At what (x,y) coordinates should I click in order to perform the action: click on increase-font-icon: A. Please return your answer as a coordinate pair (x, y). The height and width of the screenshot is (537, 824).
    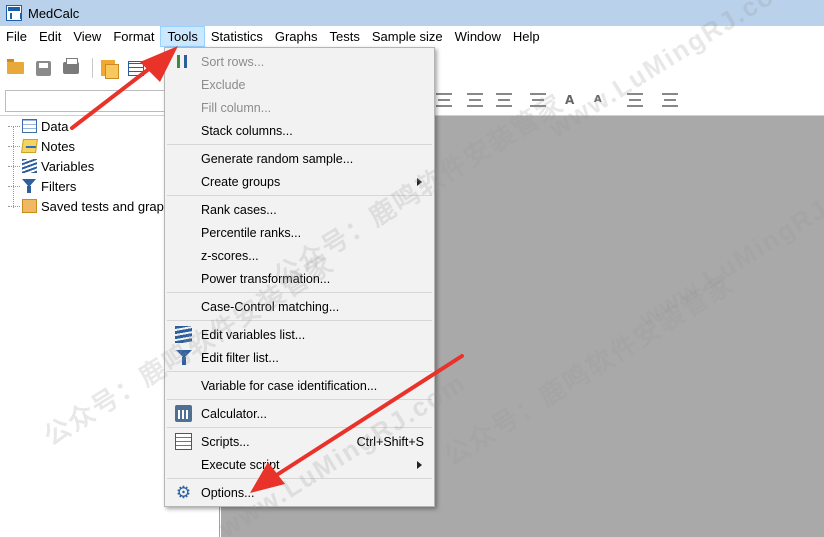
    Looking at the image, I should click on (573, 100).